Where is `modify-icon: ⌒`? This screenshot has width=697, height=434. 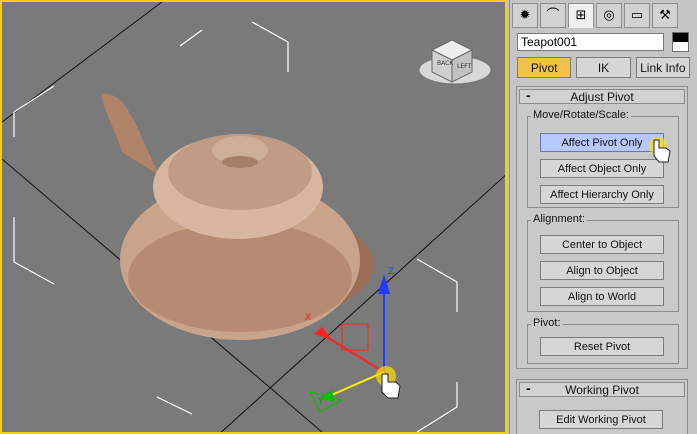 modify-icon: ⌒ is located at coordinates (553, 15).